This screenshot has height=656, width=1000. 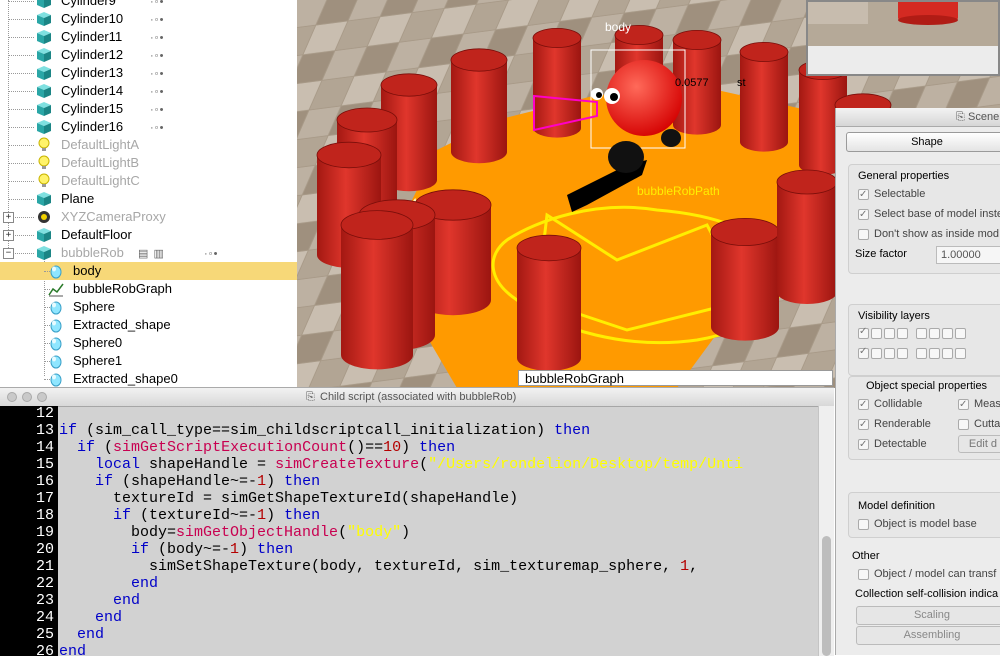 I want to click on line-number: 18, so click(x=44, y=515).